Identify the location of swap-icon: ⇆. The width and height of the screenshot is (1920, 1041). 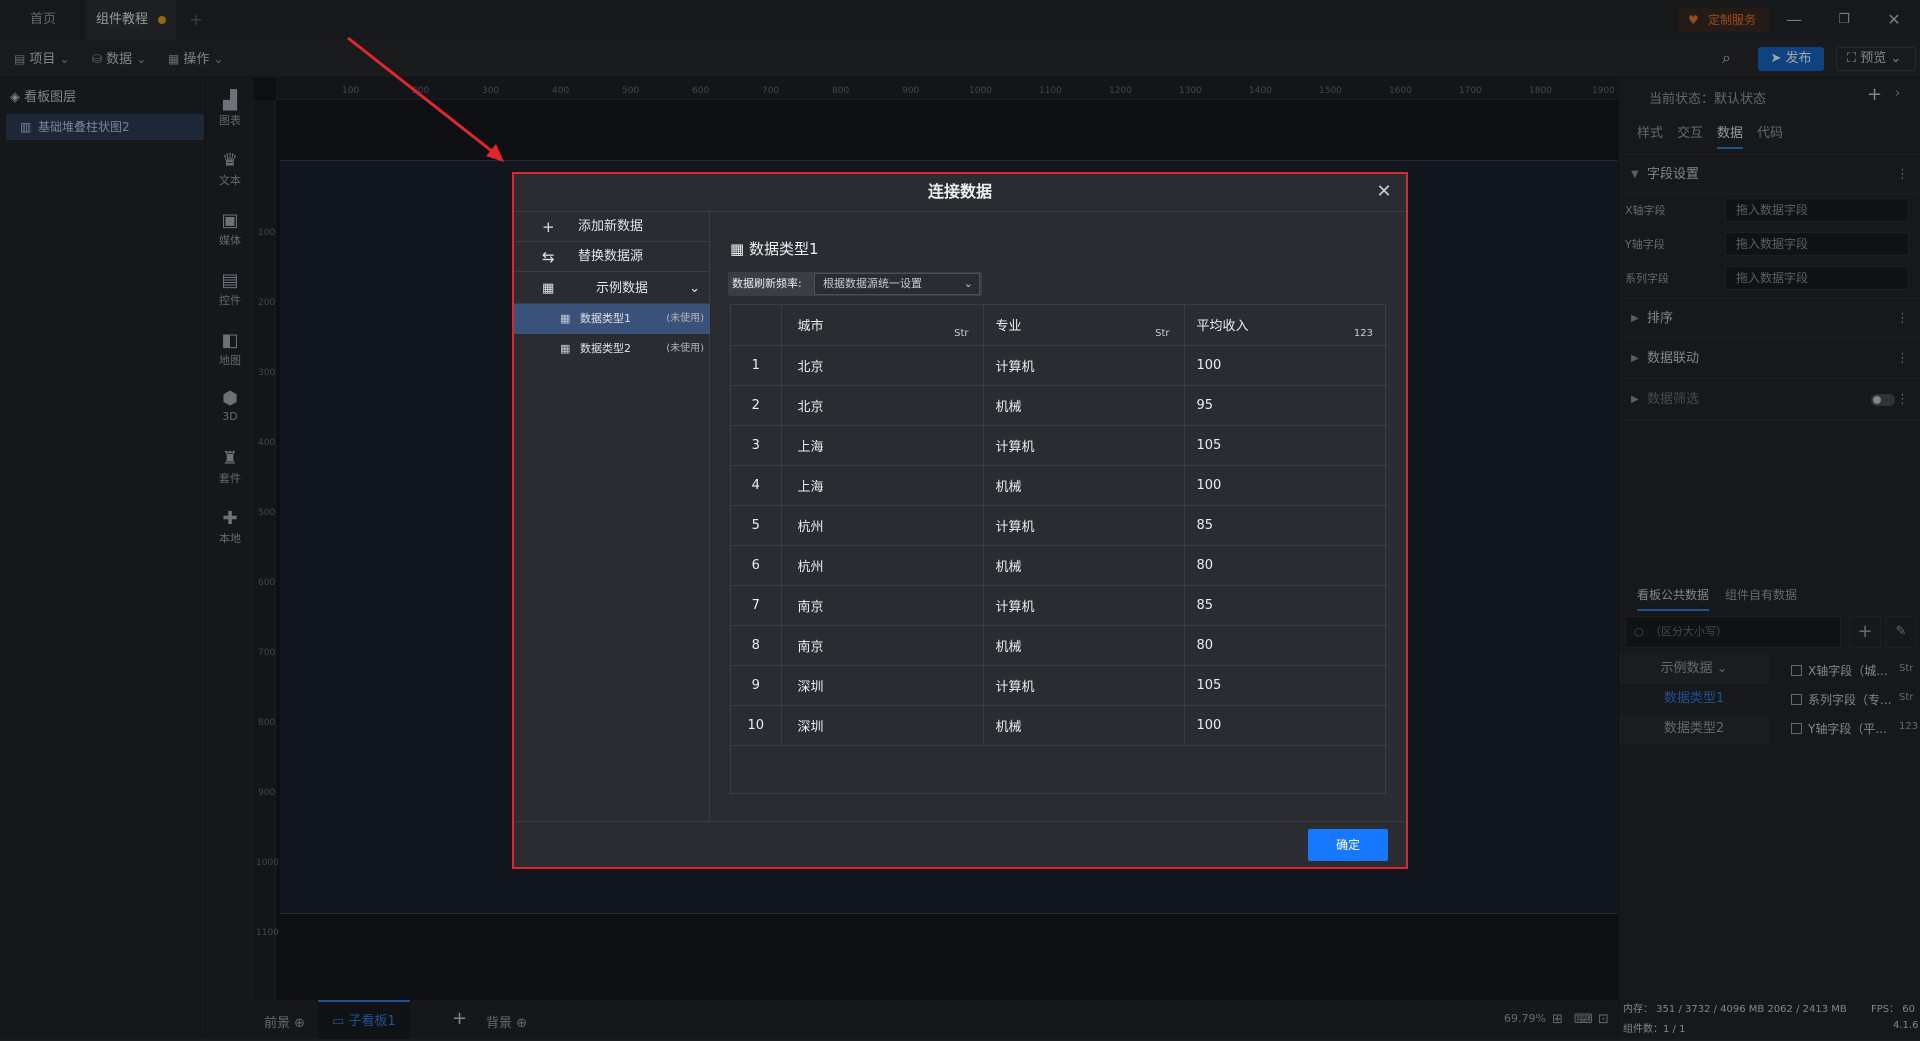
(548, 257).